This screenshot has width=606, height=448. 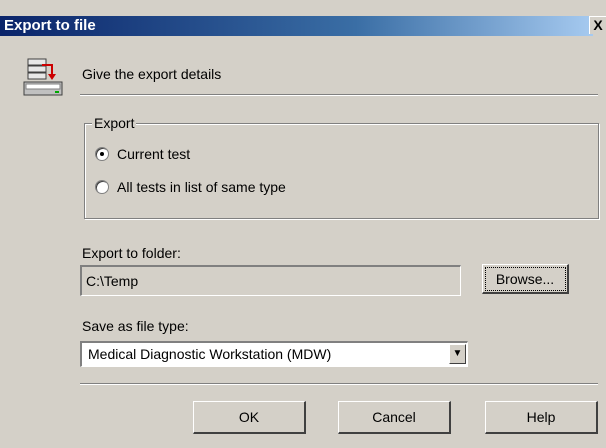 What do you see at coordinates (270, 280) in the screenshot?
I see `folder-input` at bounding box center [270, 280].